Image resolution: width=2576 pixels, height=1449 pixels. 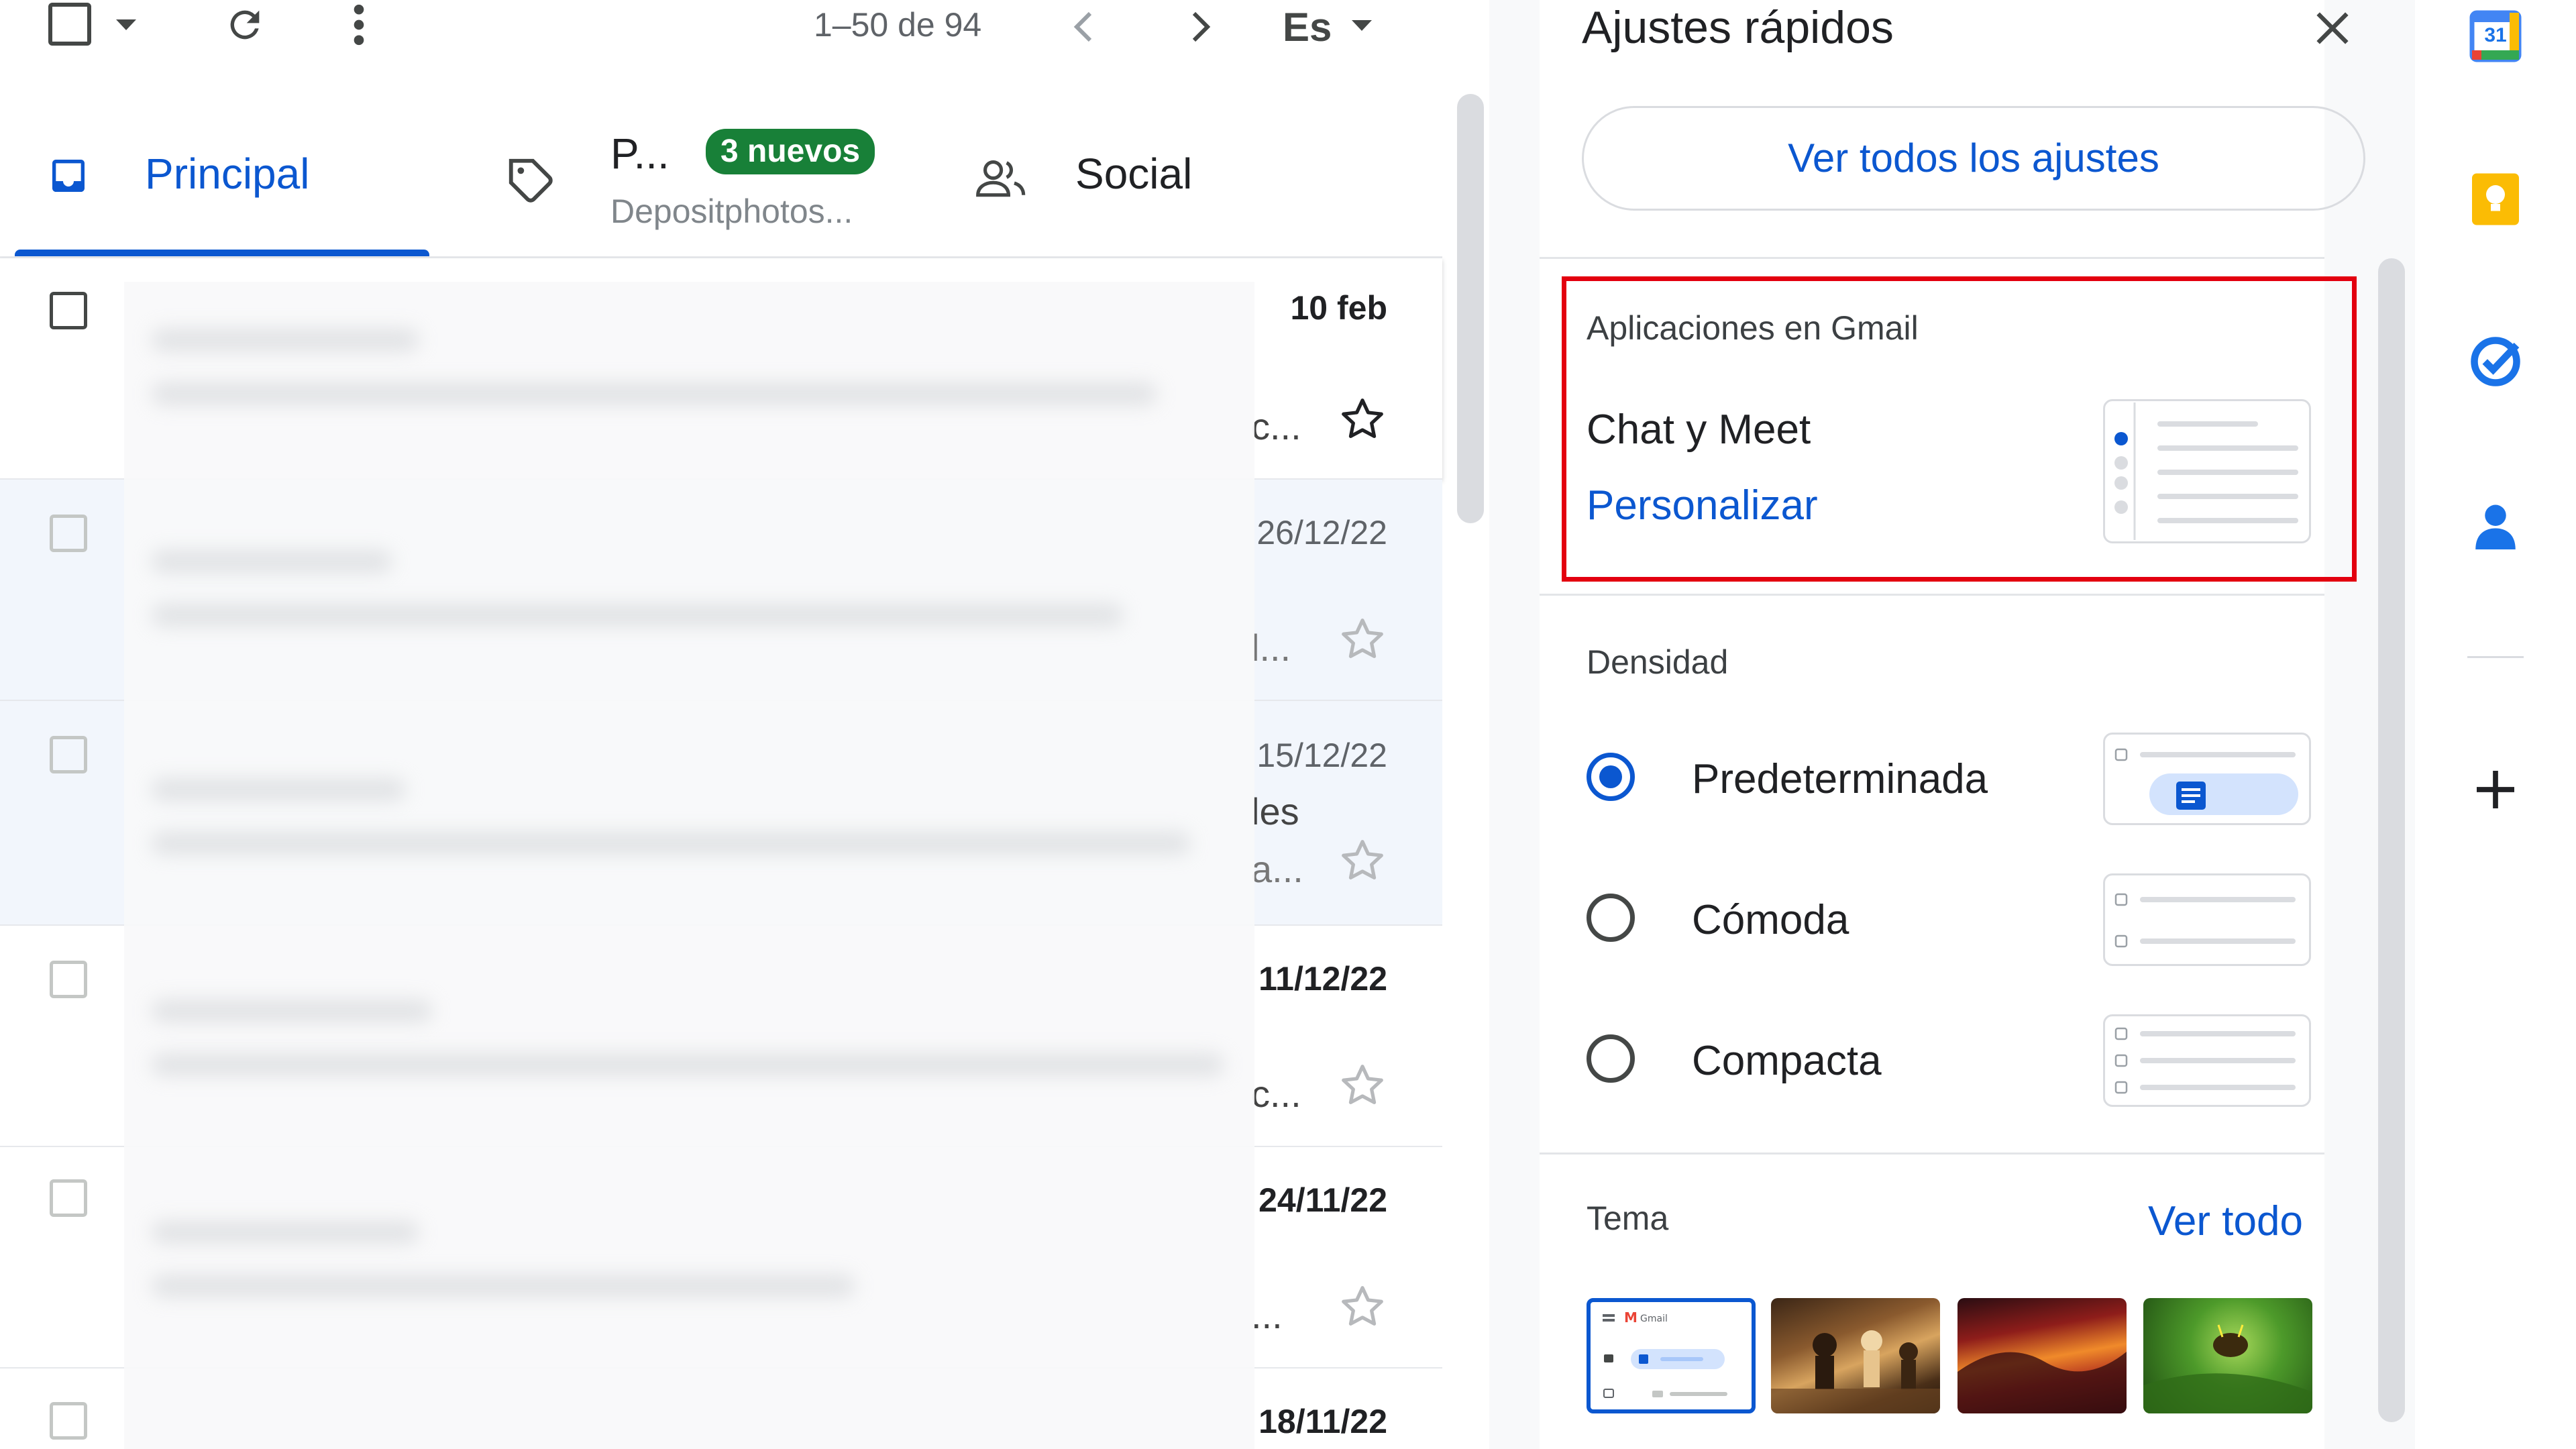 I want to click on density-preview-comfortable, so click(x=2207, y=919).